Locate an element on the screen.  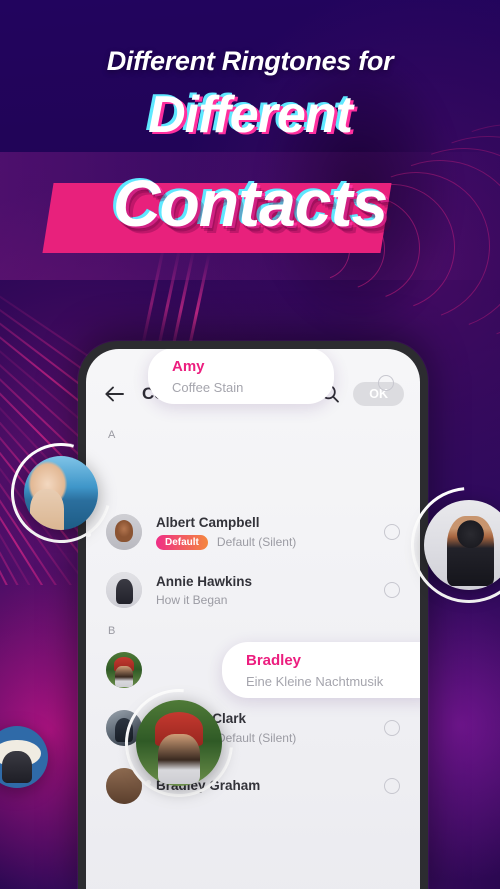
contact-name: Bradley is located at coordinates (274, 661).